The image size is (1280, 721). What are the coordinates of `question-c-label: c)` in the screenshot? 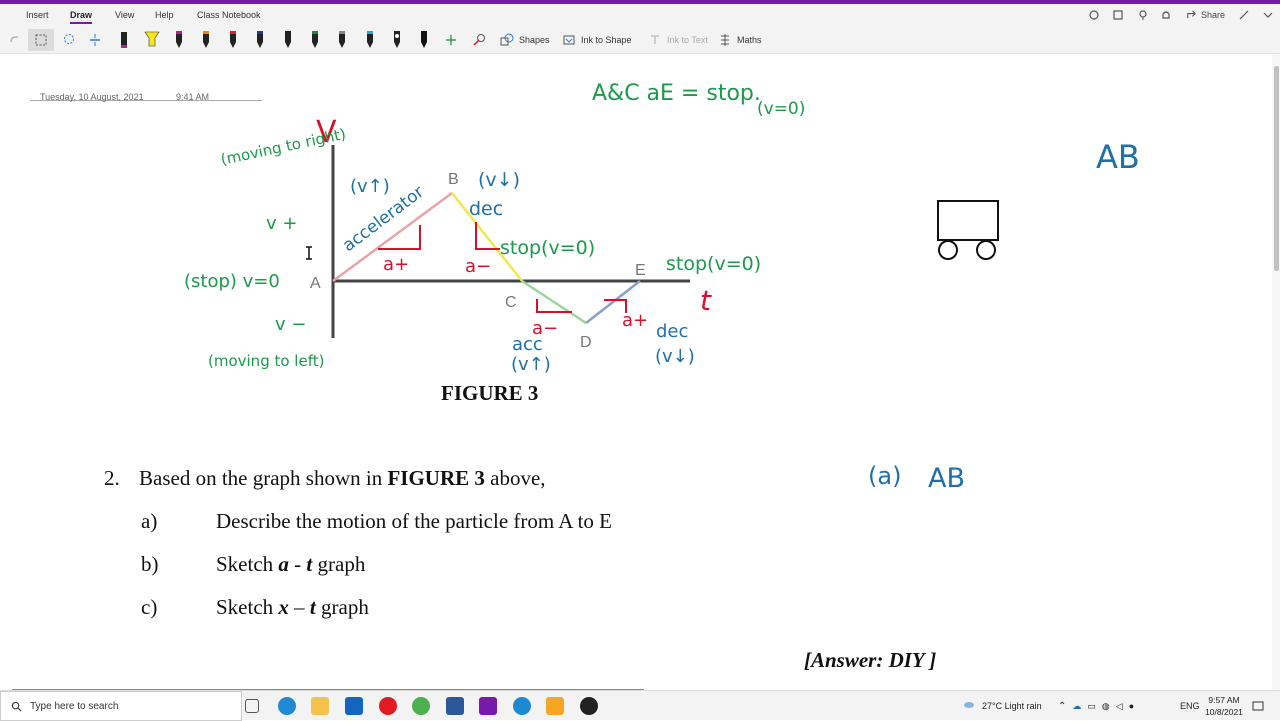 It's located at (149, 607).